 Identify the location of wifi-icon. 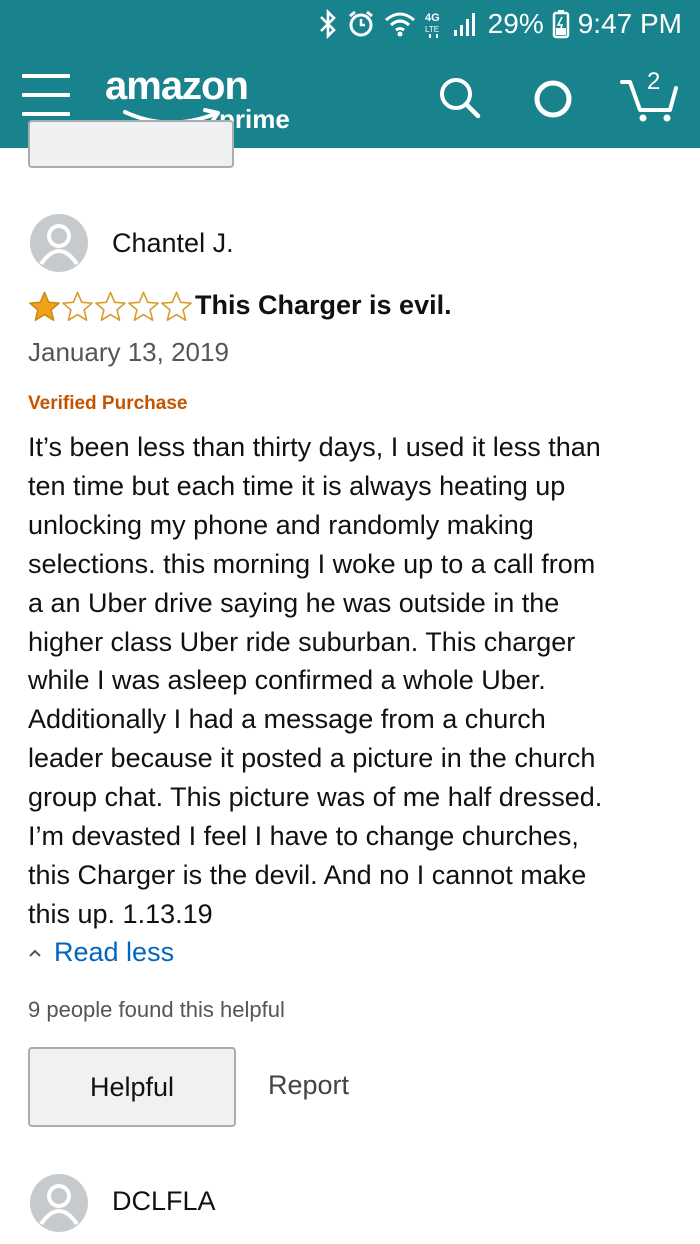
(399, 24).